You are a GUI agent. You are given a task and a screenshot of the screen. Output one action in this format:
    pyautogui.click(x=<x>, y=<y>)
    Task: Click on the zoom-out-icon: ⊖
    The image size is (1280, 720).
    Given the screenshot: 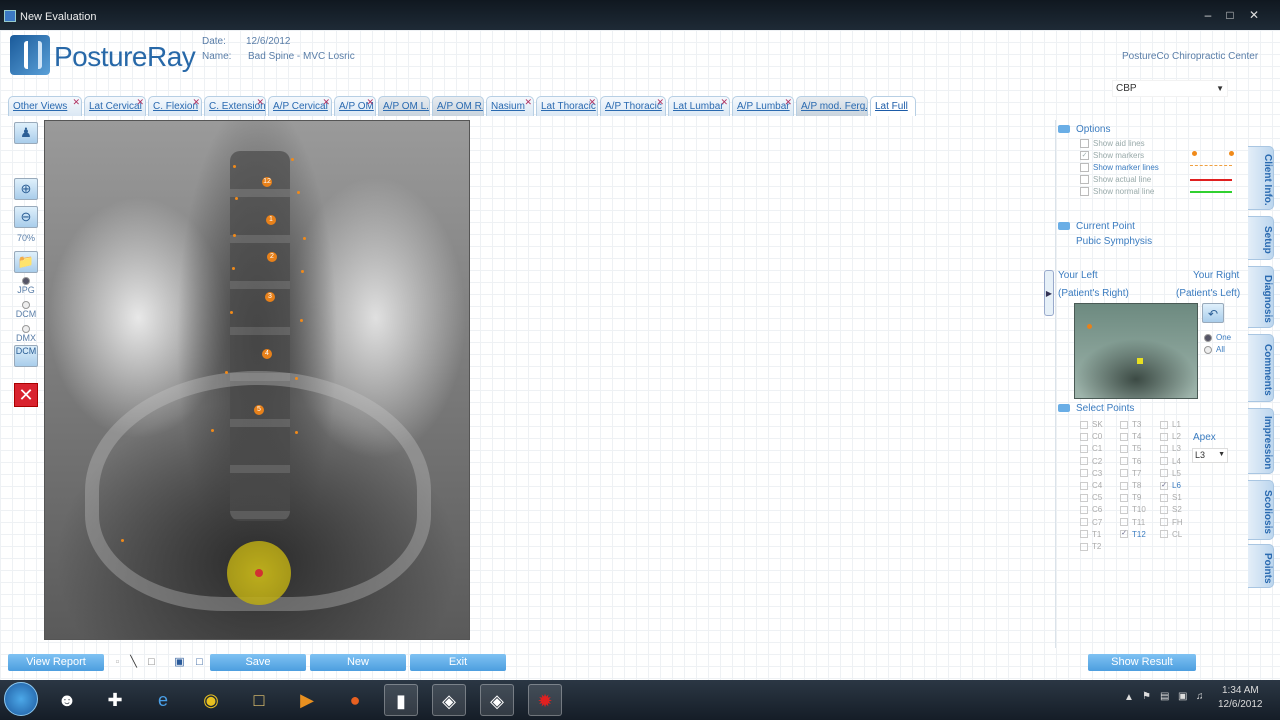 What is the action you would take?
    pyautogui.click(x=26, y=217)
    